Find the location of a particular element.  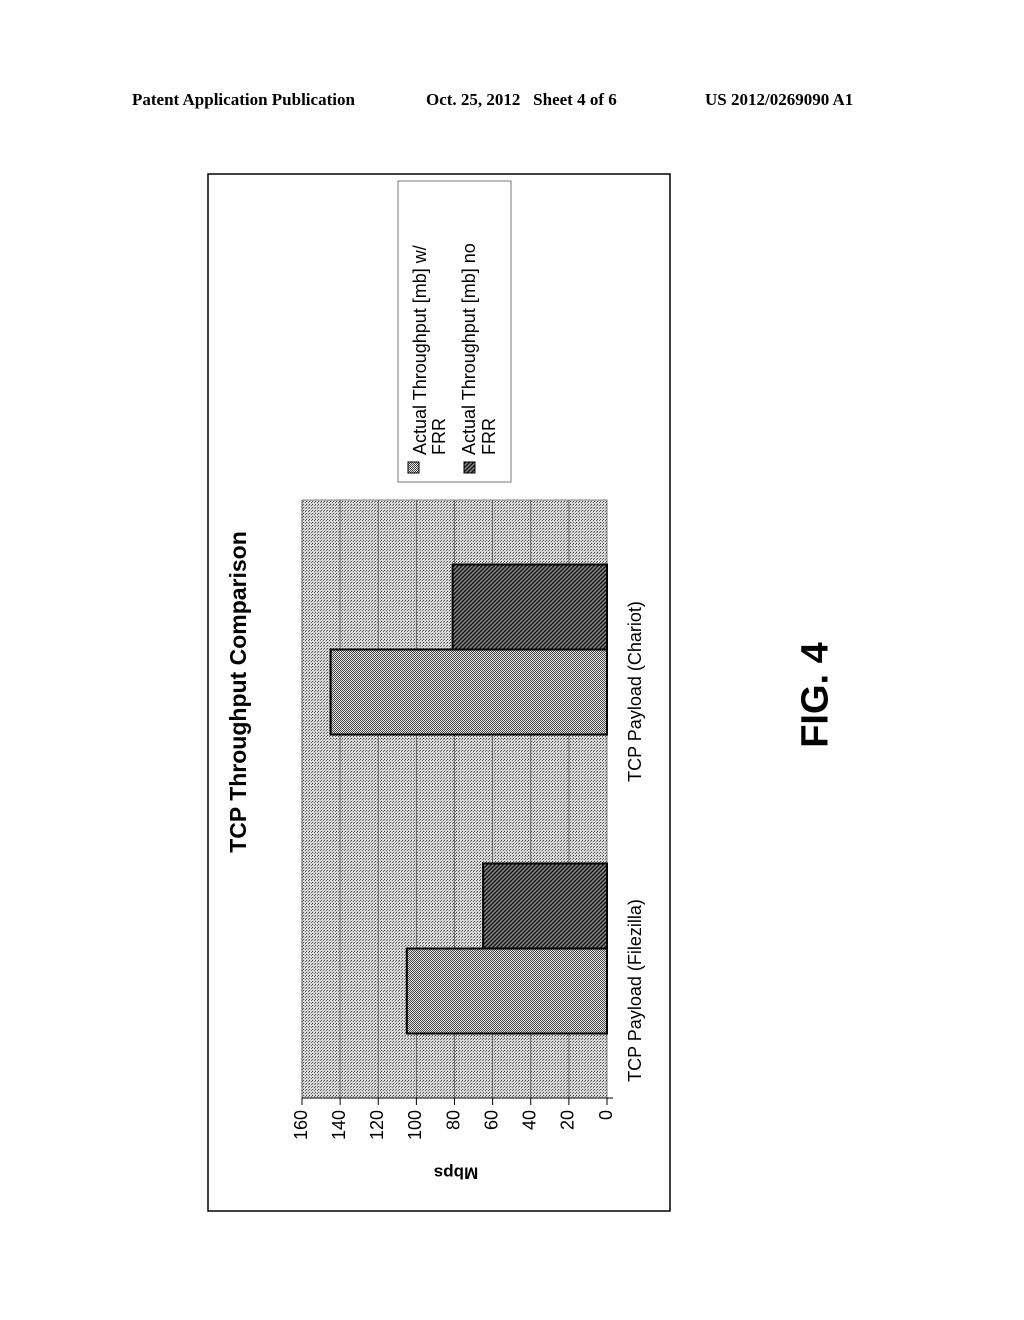

y-tick-label: 40 is located at coordinates (530, 1120).